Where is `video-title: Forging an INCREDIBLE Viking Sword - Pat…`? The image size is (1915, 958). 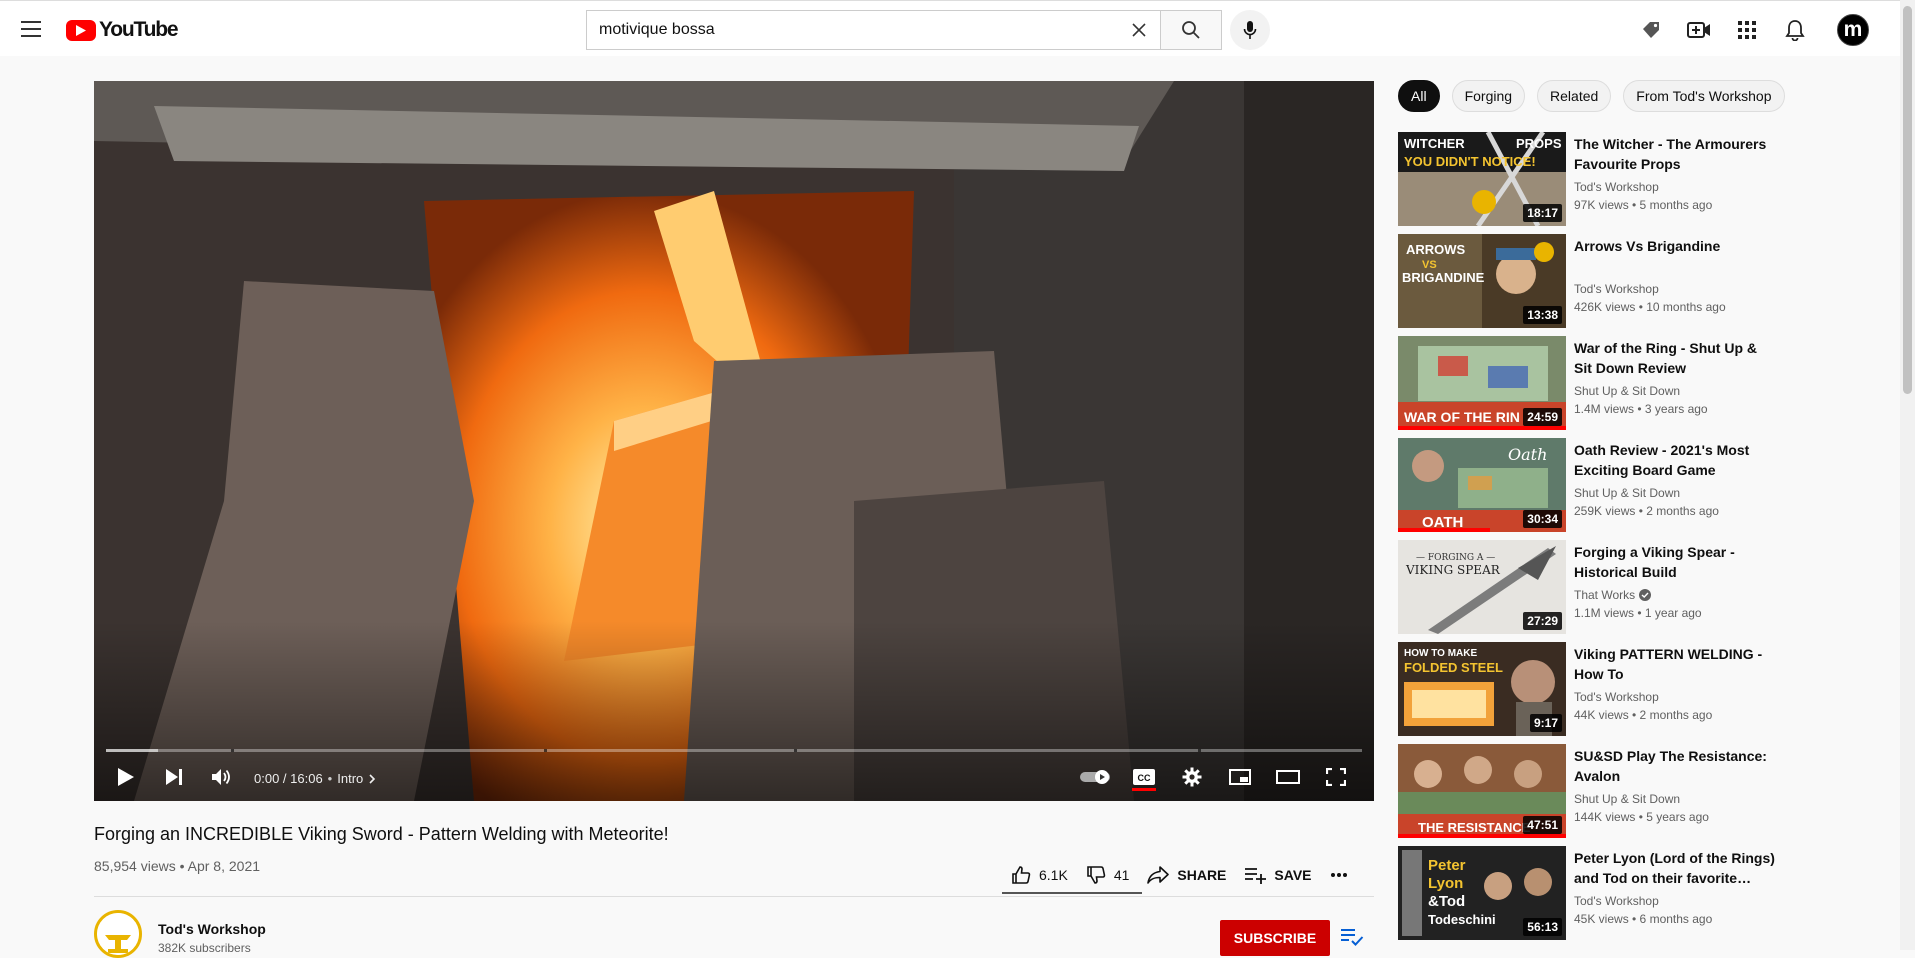 video-title: Forging an INCREDIBLE Viking Sword - Pat… is located at coordinates (381, 834).